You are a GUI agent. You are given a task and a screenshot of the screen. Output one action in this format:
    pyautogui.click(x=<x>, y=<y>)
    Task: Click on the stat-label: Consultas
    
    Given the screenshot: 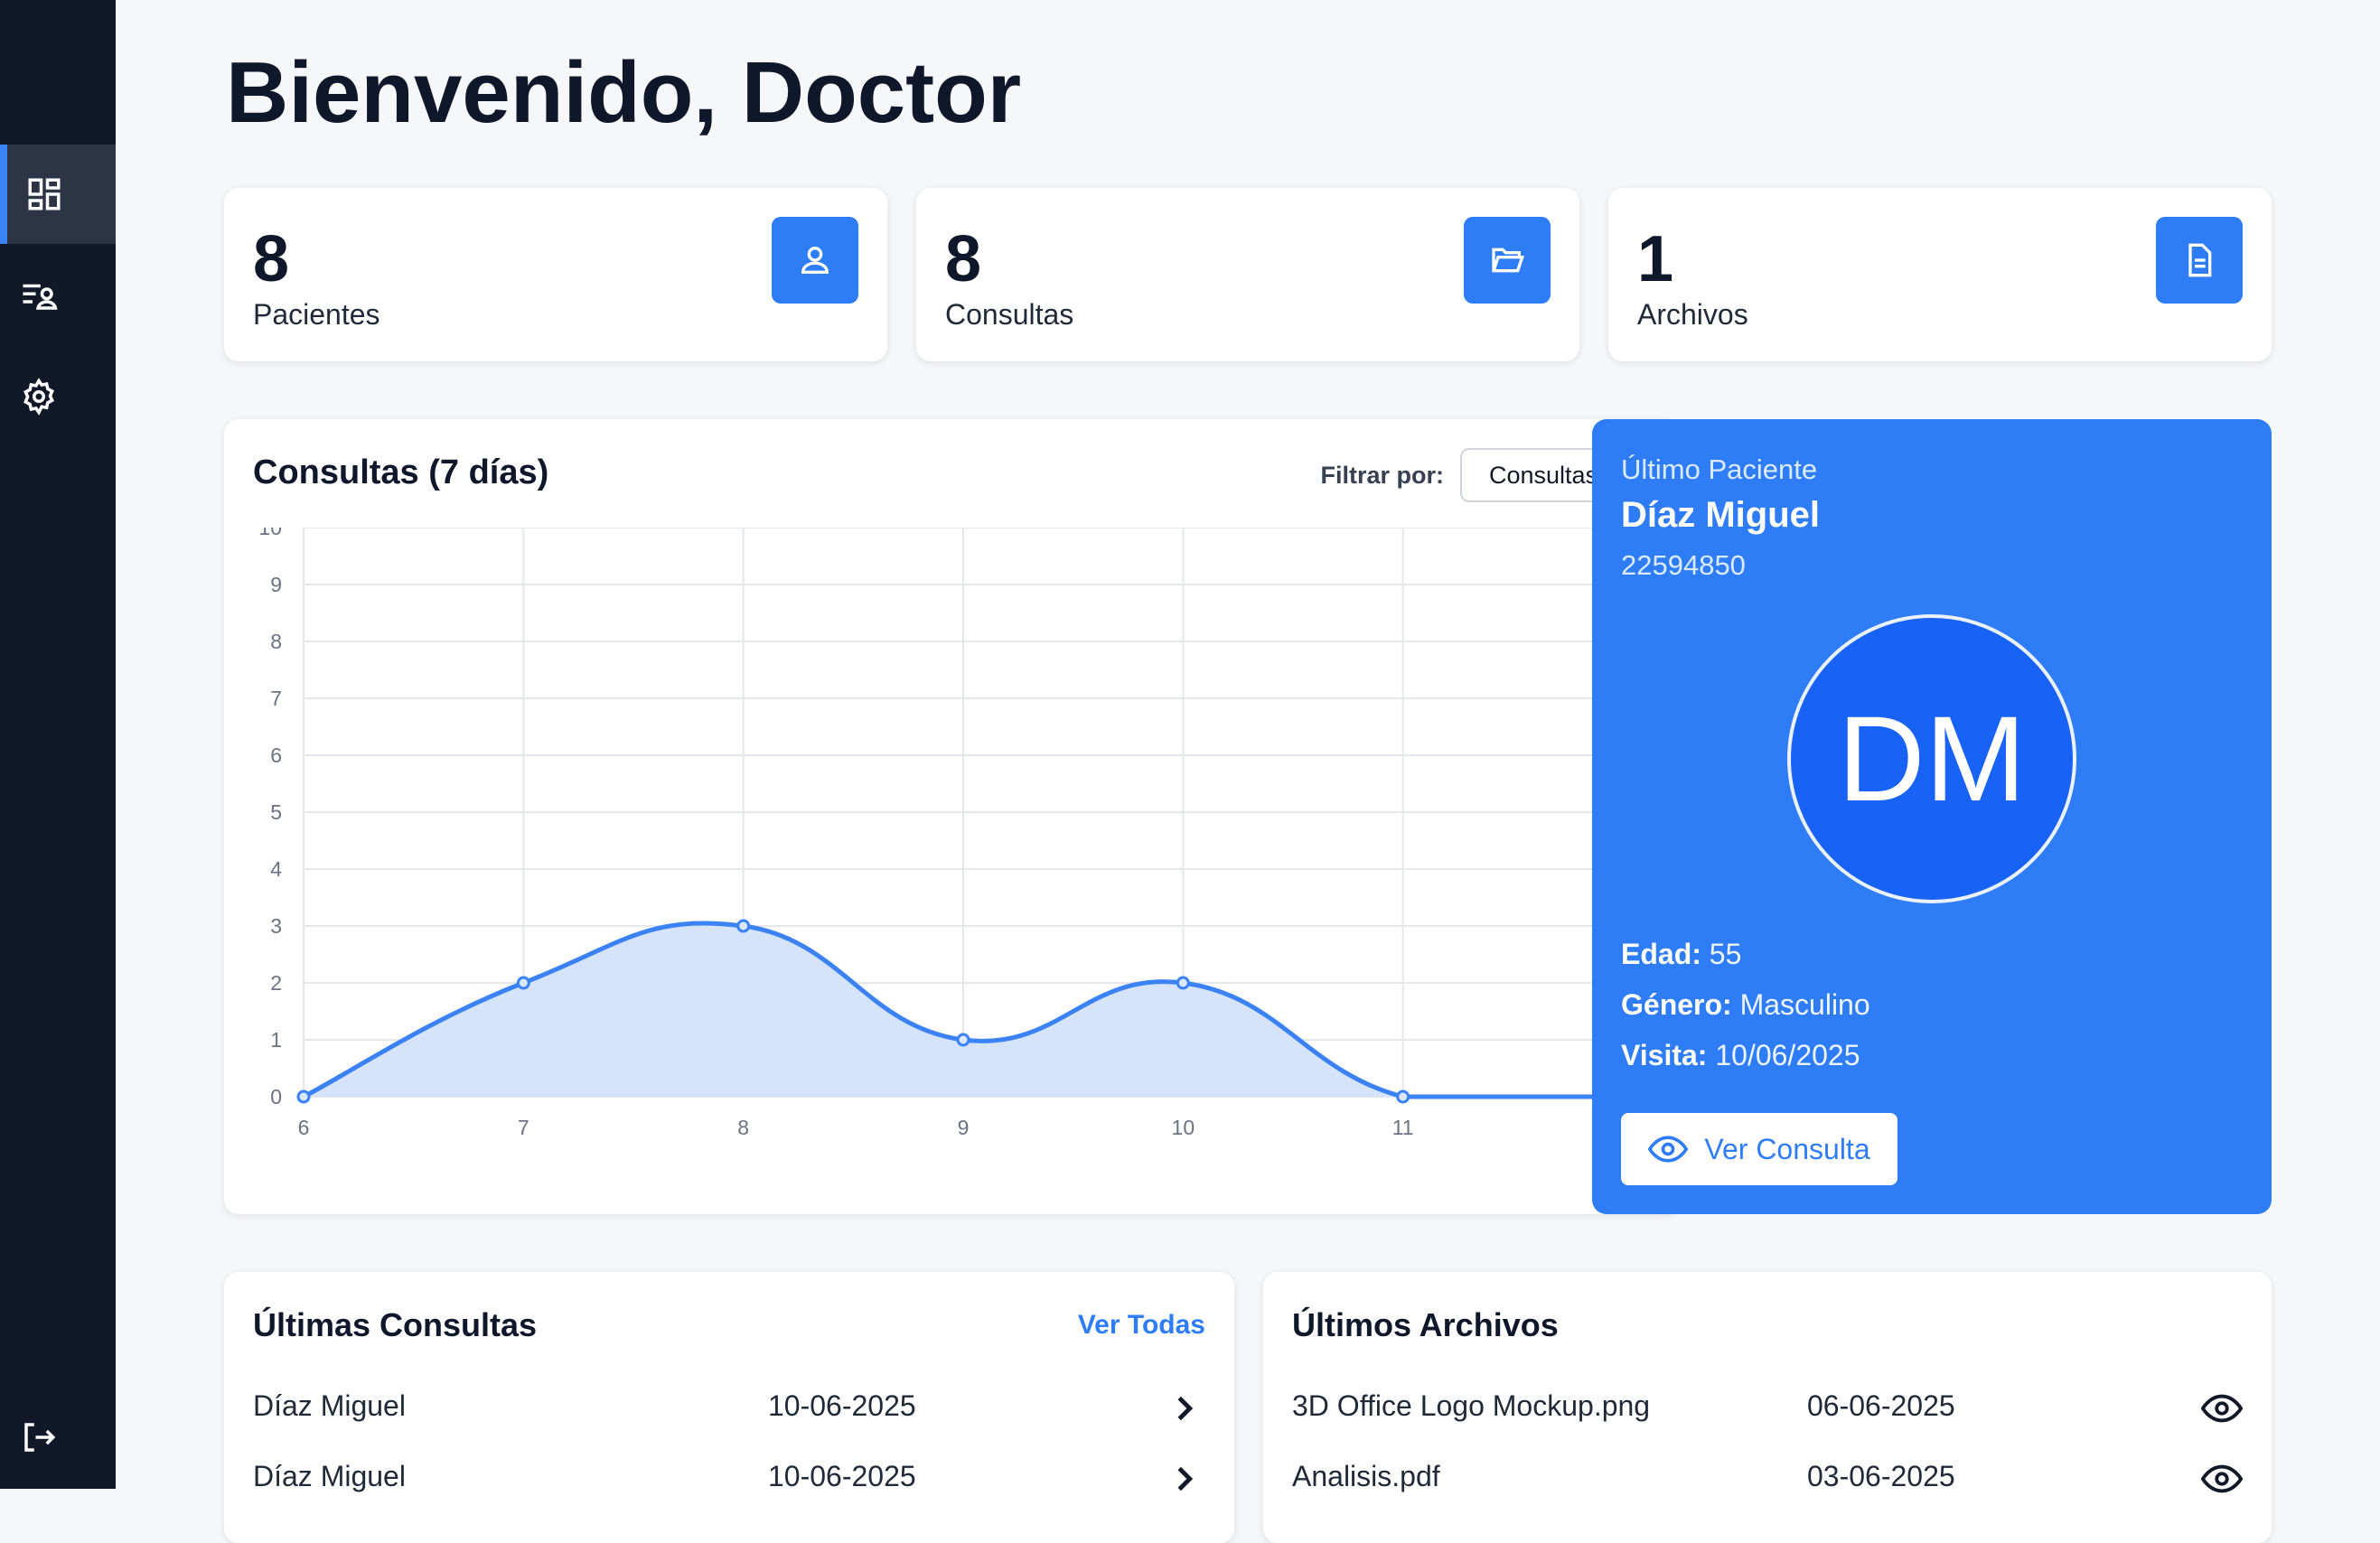 What is the action you would take?
    pyautogui.click(x=1010, y=314)
    